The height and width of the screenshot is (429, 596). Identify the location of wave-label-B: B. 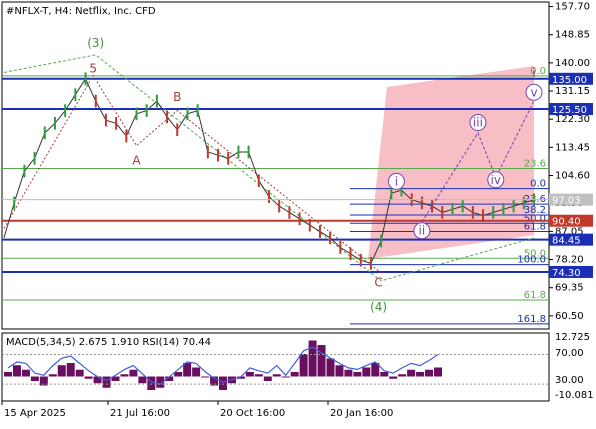
(177, 97).